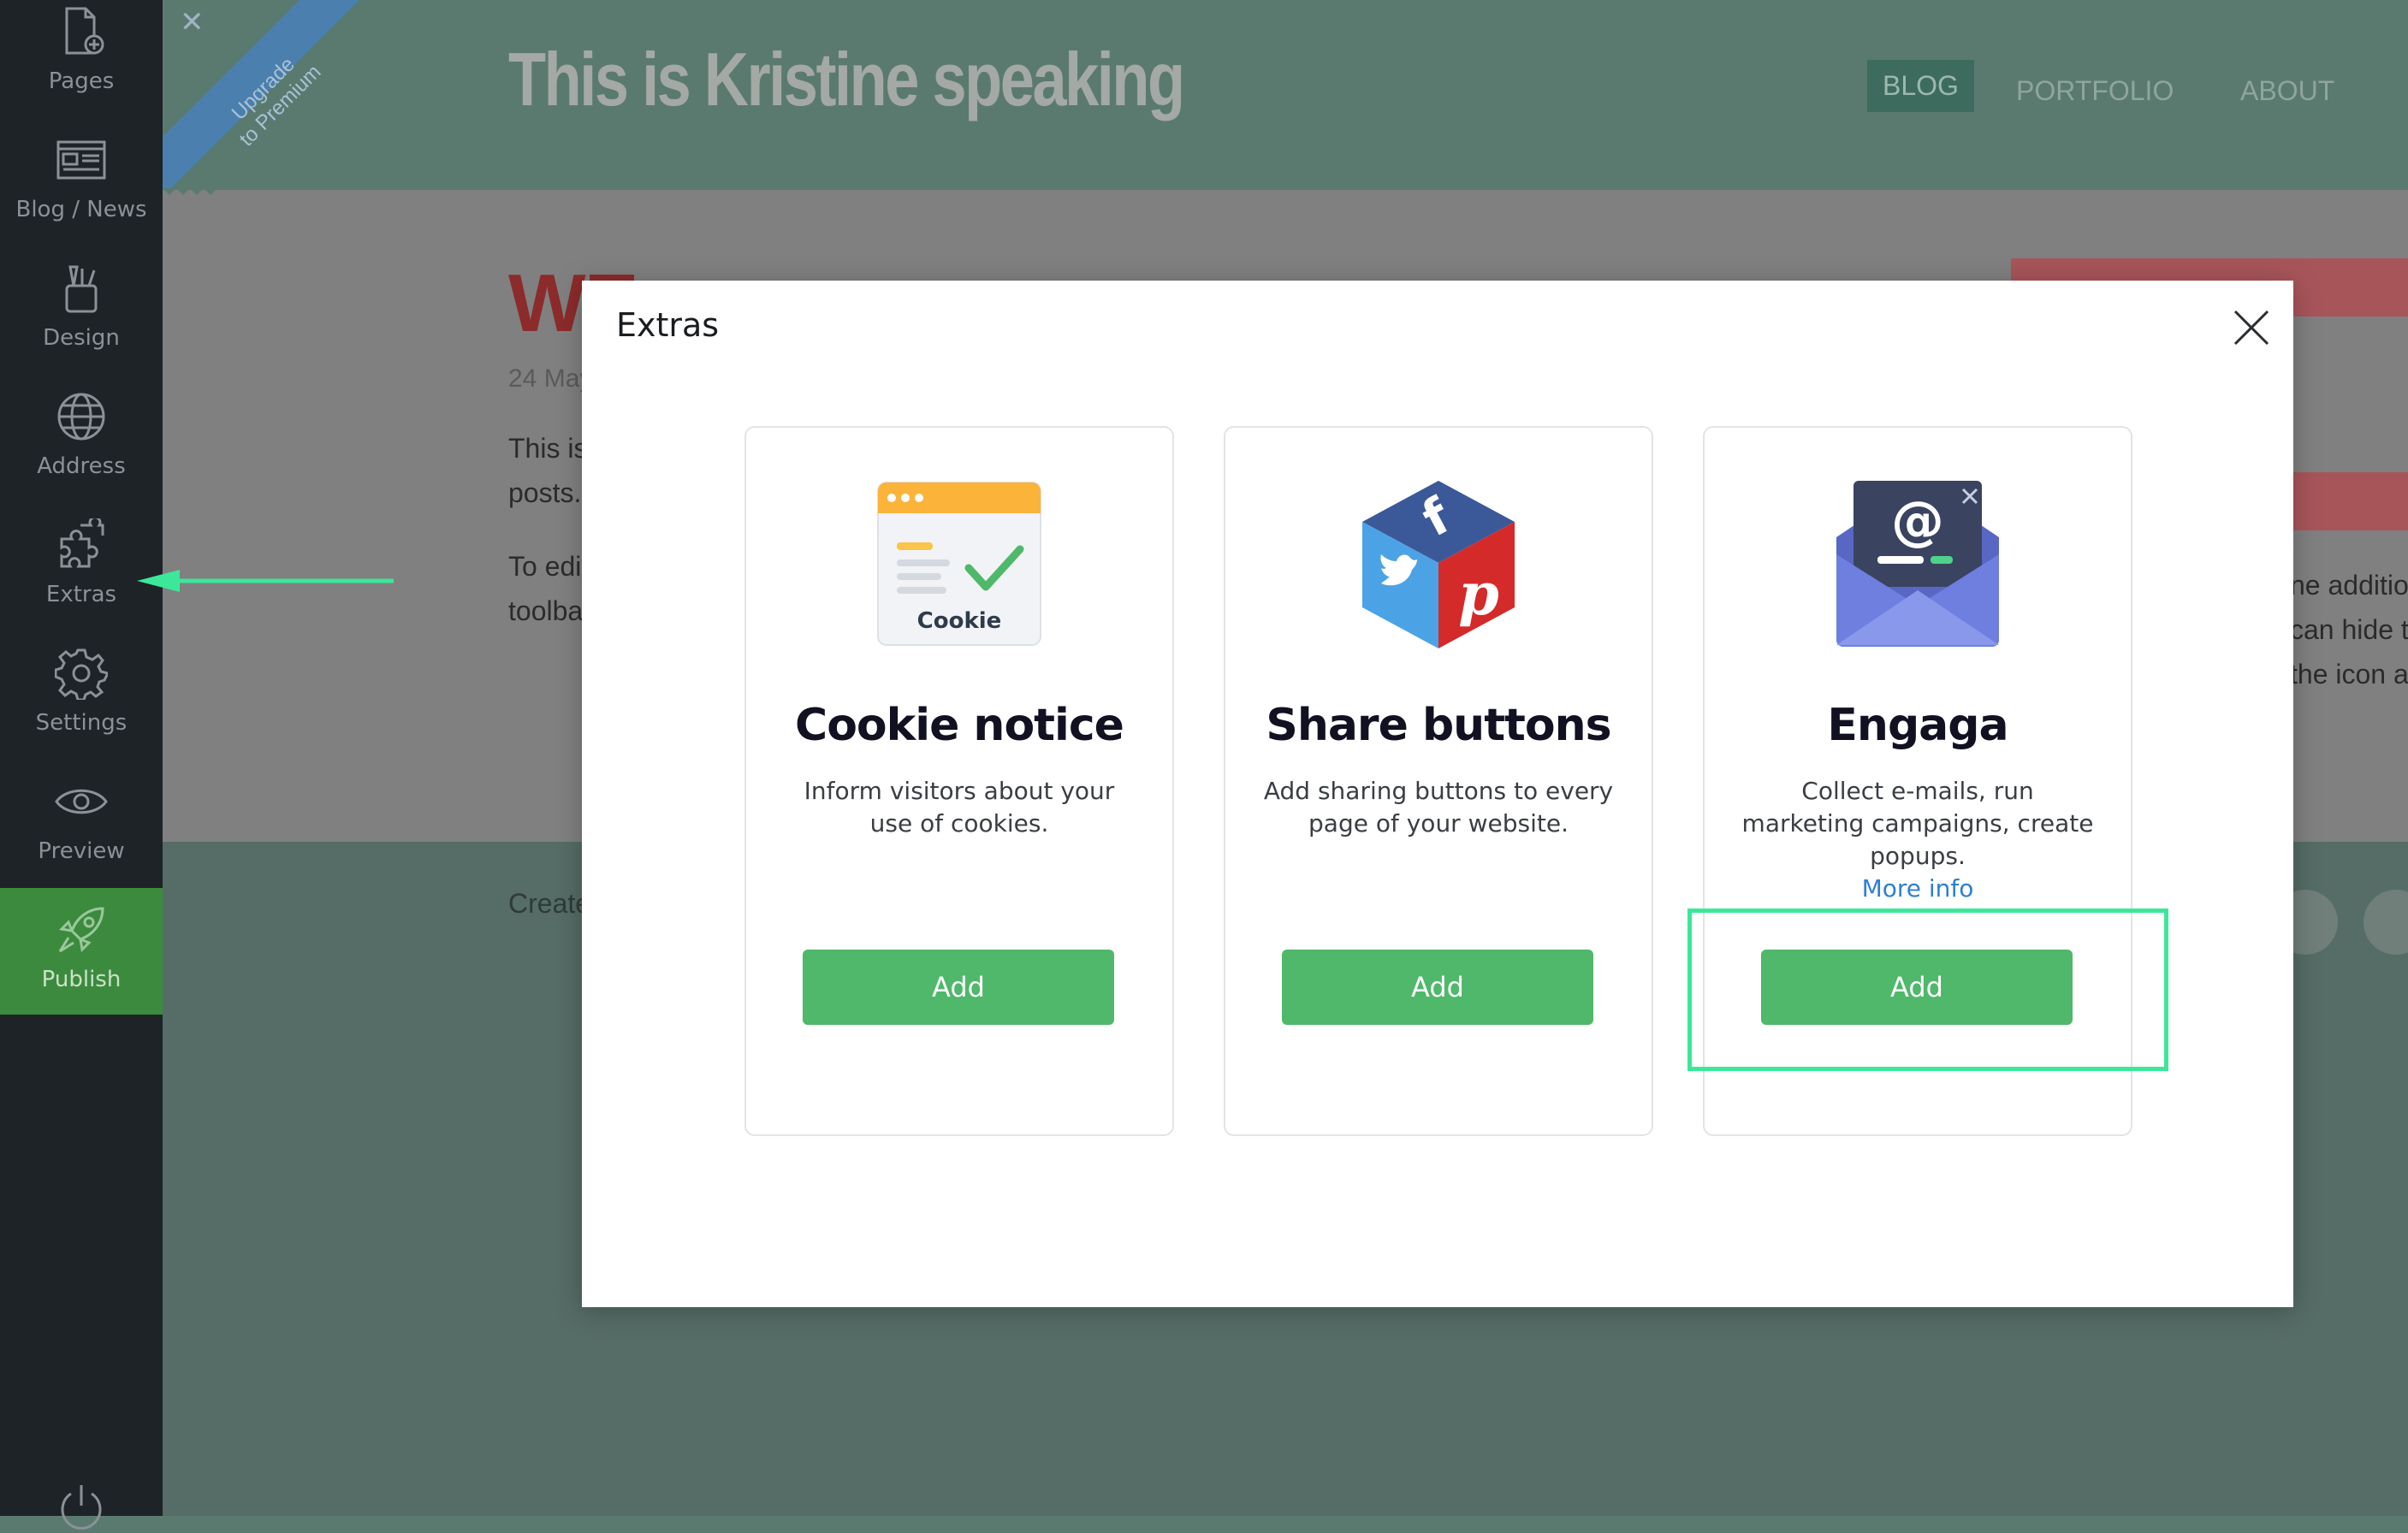 The height and width of the screenshot is (1533, 2408). What do you see at coordinates (2349, 674) in the screenshot?
I see `sidebar-text: the icon a` at bounding box center [2349, 674].